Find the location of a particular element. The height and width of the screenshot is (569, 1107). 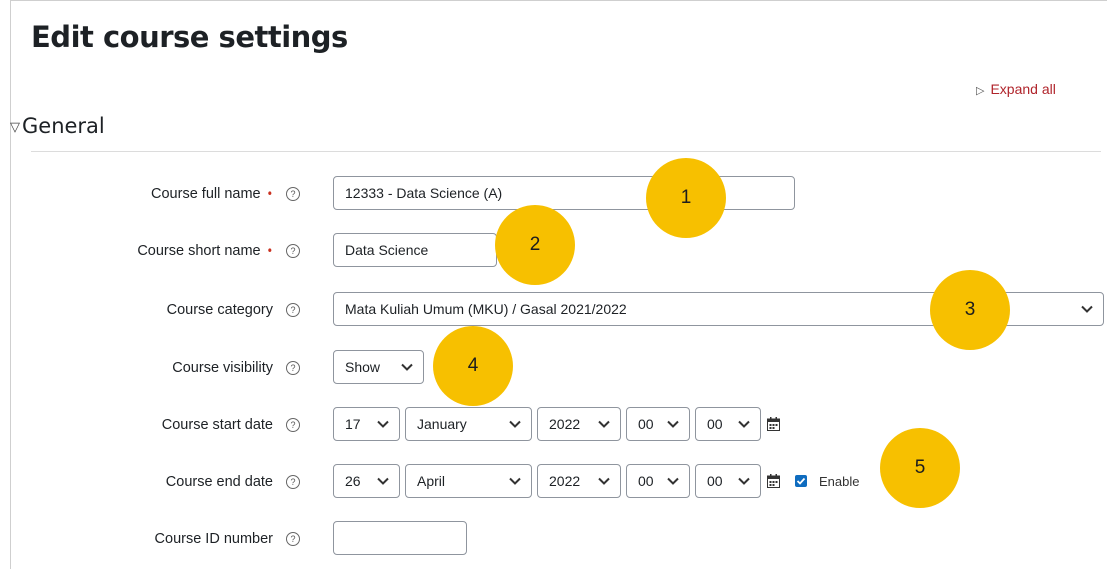

start-date-label: Course start date is located at coordinates (217, 425).